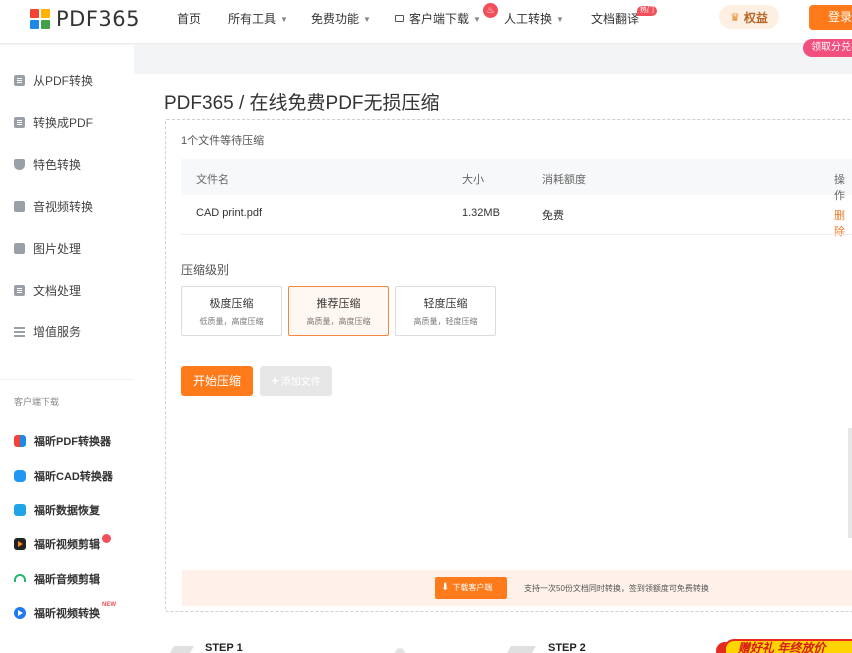 The height and width of the screenshot is (653, 852). What do you see at coordinates (67, 349) in the screenshot?
I see `sidebar` at bounding box center [67, 349].